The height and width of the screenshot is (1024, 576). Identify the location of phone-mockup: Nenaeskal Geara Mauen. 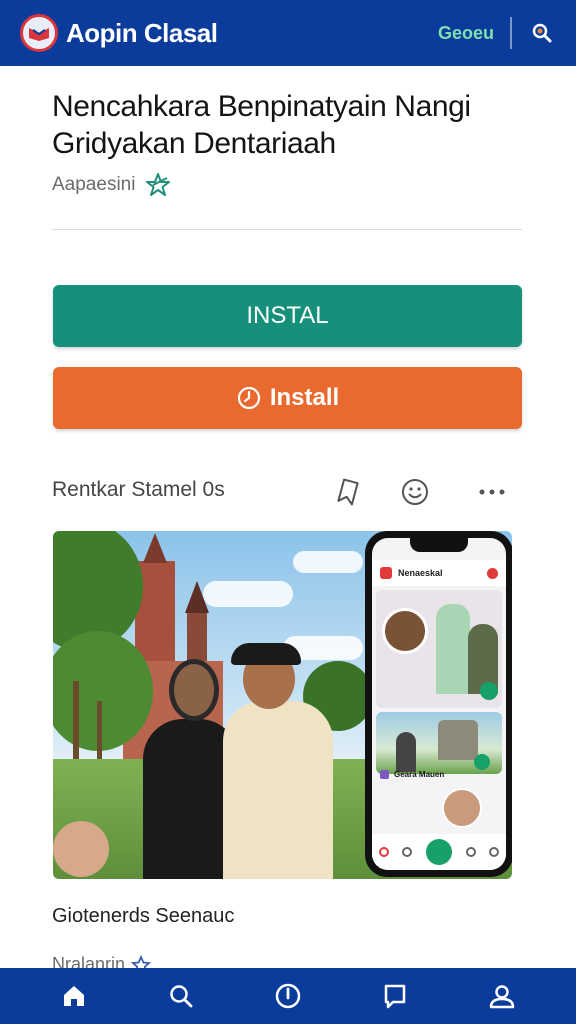
(438, 704).